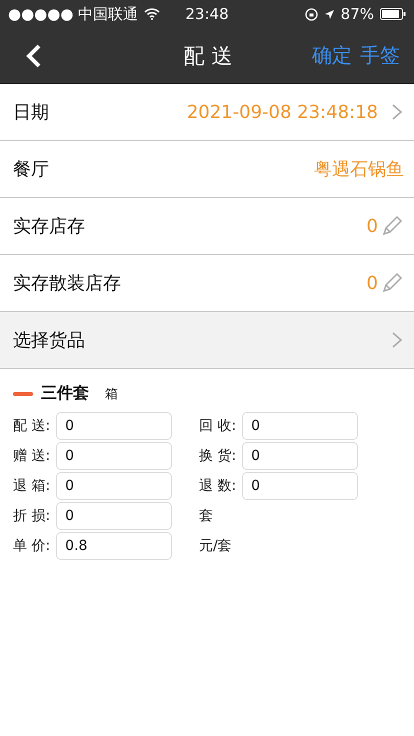 The width and height of the screenshot is (414, 736). Describe the element at coordinates (73, 14) in the screenshot. I see `carrier-name: ●●●●● 中国联通` at that location.